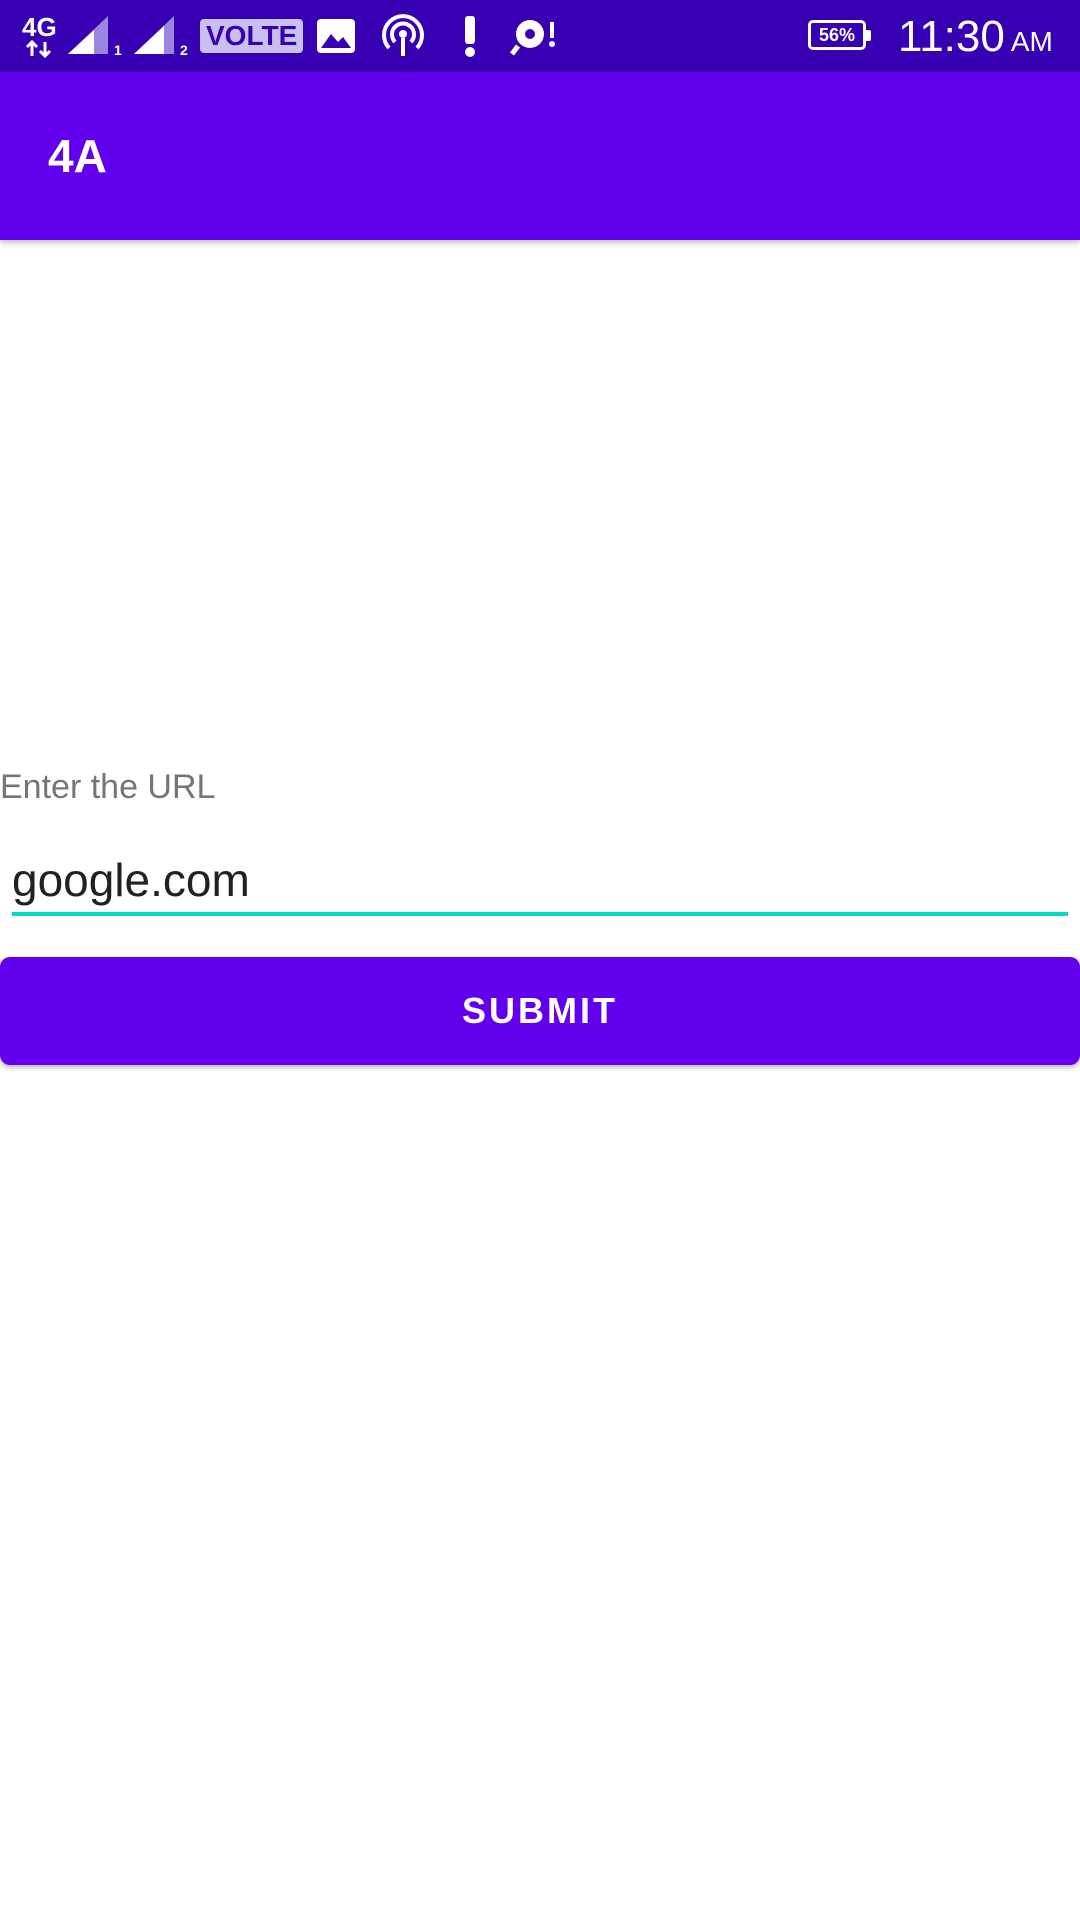  I want to click on sim1-label: 1, so click(118, 50).